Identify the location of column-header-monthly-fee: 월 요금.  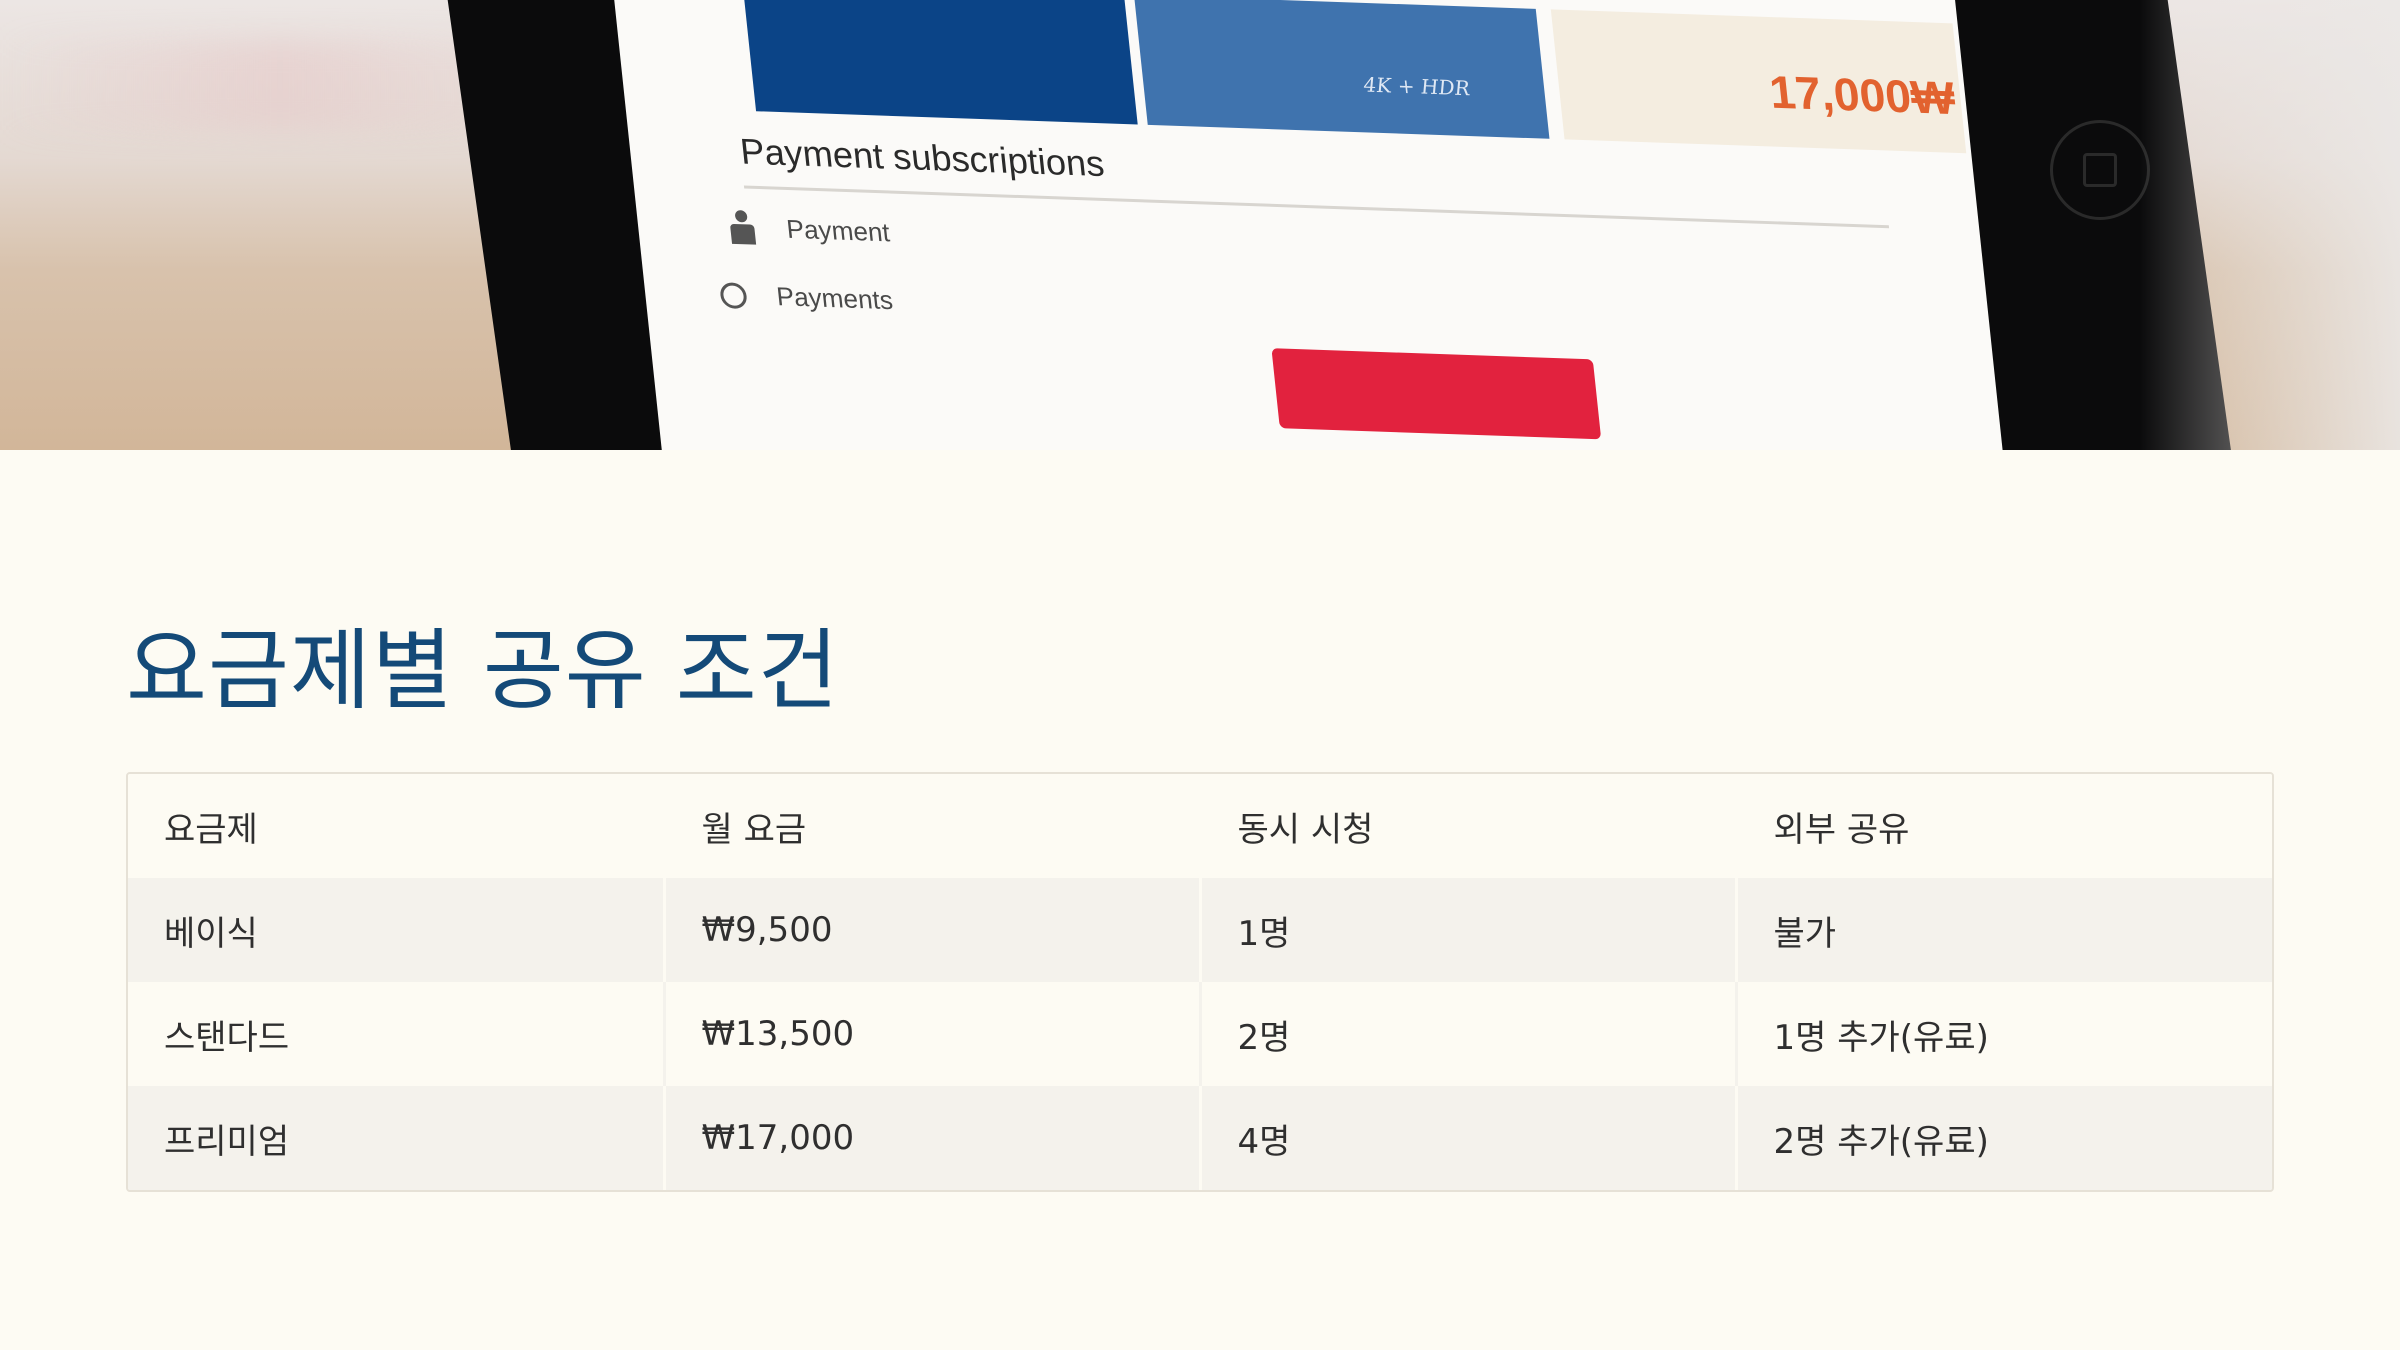
(931, 826).